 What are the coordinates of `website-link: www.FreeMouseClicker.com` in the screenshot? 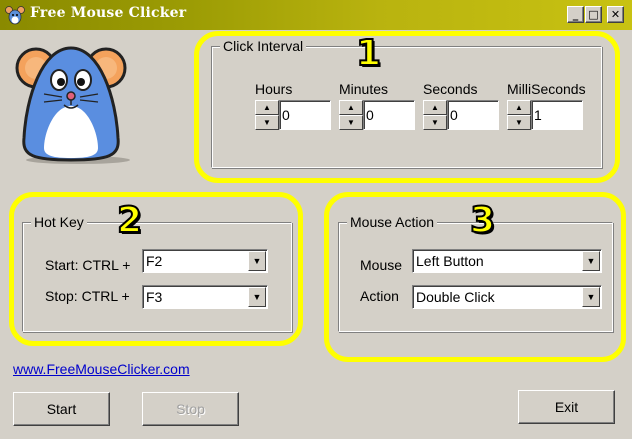 It's located at (101, 369).